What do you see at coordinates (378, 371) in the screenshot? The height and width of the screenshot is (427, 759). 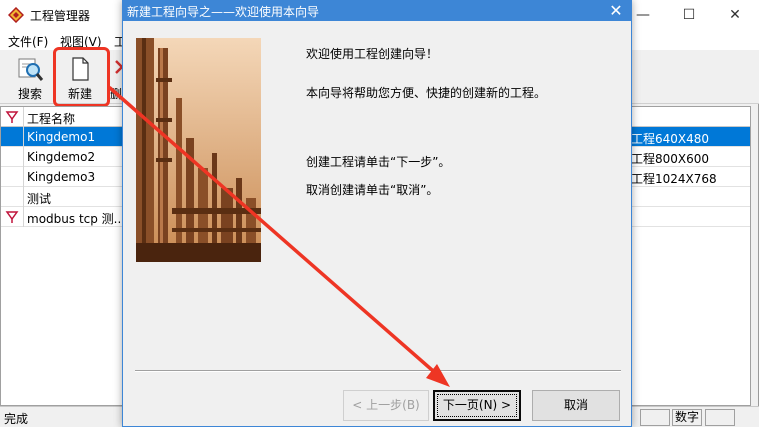 I see `dialog-divider` at bounding box center [378, 371].